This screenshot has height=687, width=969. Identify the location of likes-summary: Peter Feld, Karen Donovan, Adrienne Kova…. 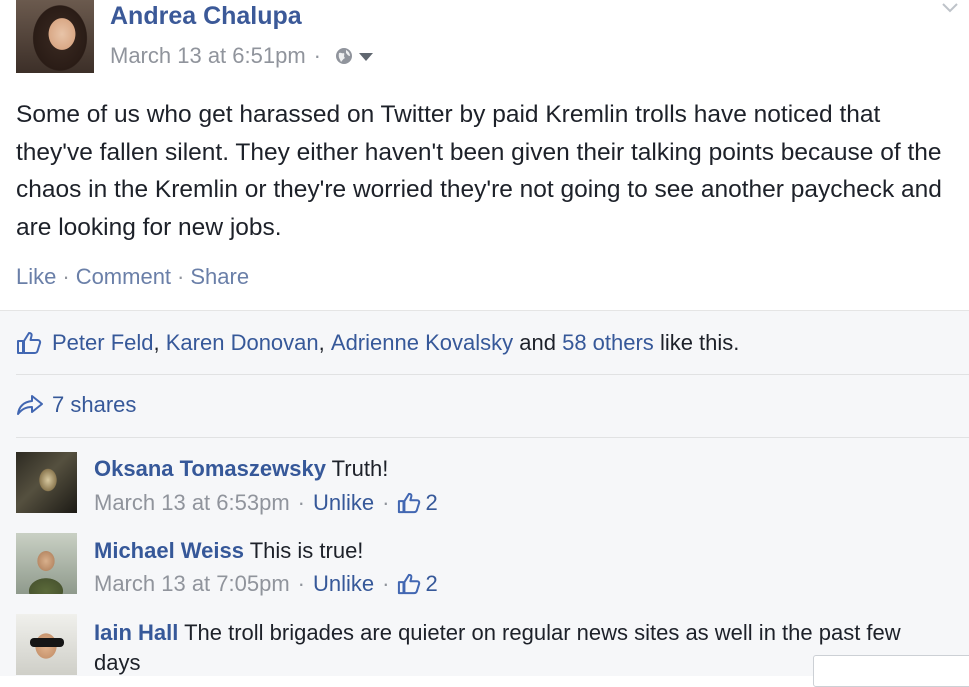
(377, 343).